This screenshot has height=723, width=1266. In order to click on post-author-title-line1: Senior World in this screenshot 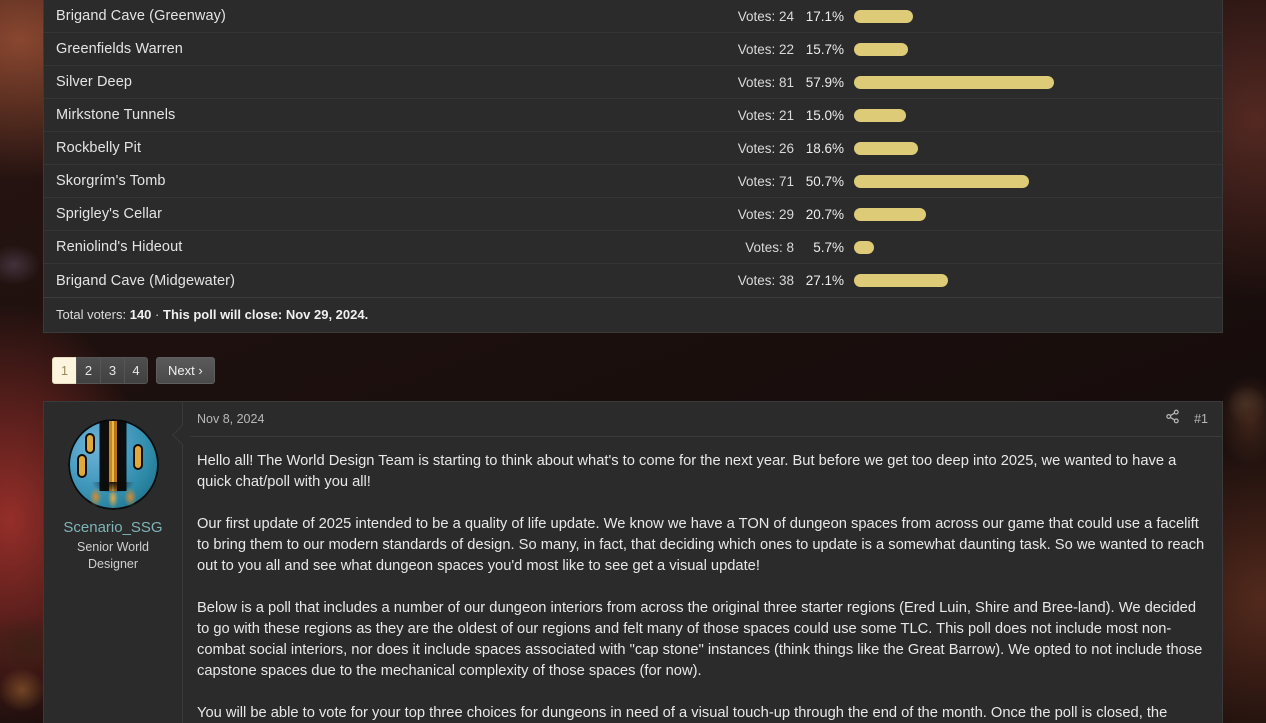, I will do `click(113, 547)`.